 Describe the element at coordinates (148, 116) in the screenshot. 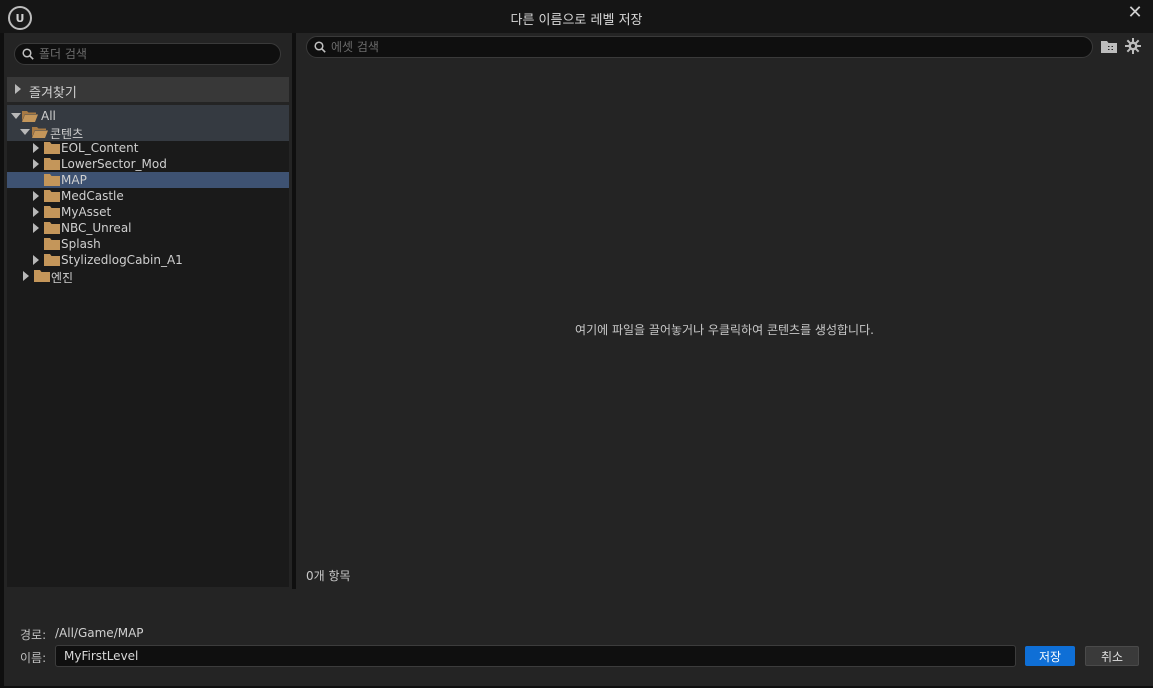

I see `tree-item-all: All` at that location.